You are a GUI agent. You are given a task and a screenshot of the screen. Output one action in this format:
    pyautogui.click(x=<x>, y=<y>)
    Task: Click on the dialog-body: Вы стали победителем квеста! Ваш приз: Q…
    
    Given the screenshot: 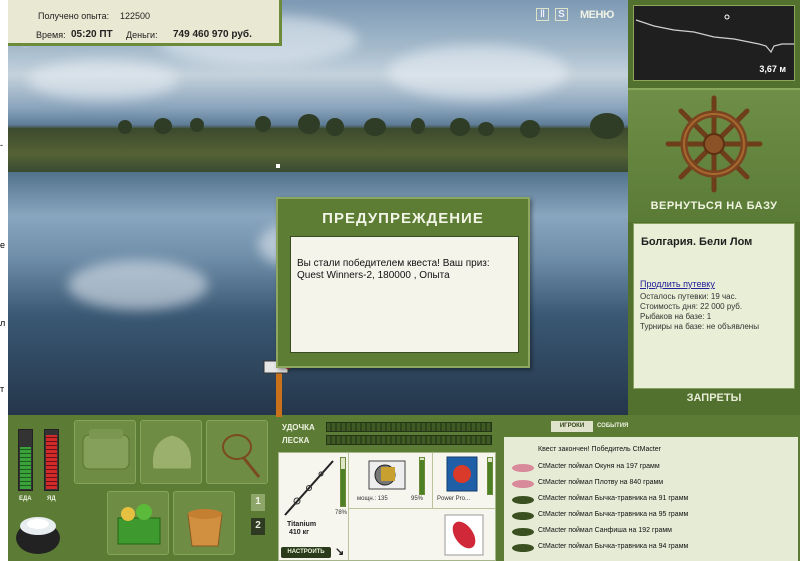 What is the action you would take?
    pyautogui.click(x=404, y=294)
    